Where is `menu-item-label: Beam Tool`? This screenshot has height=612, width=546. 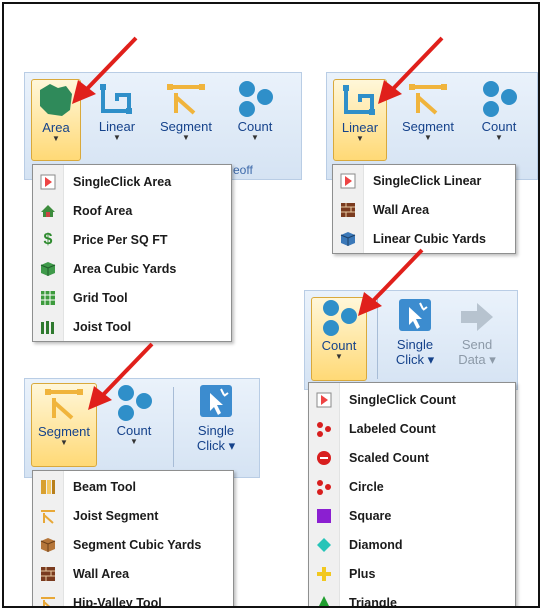
menu-item-label: Beam Tool is located at coordinates (104, 486).